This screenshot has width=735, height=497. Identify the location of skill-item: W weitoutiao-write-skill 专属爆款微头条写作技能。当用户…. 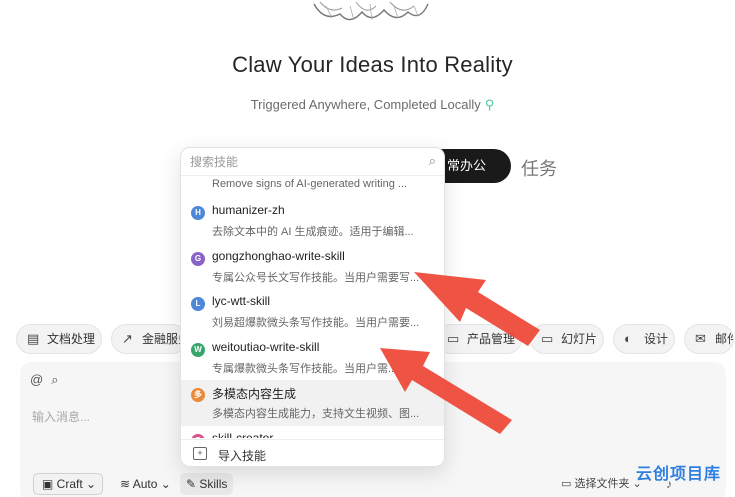
(312, 358).